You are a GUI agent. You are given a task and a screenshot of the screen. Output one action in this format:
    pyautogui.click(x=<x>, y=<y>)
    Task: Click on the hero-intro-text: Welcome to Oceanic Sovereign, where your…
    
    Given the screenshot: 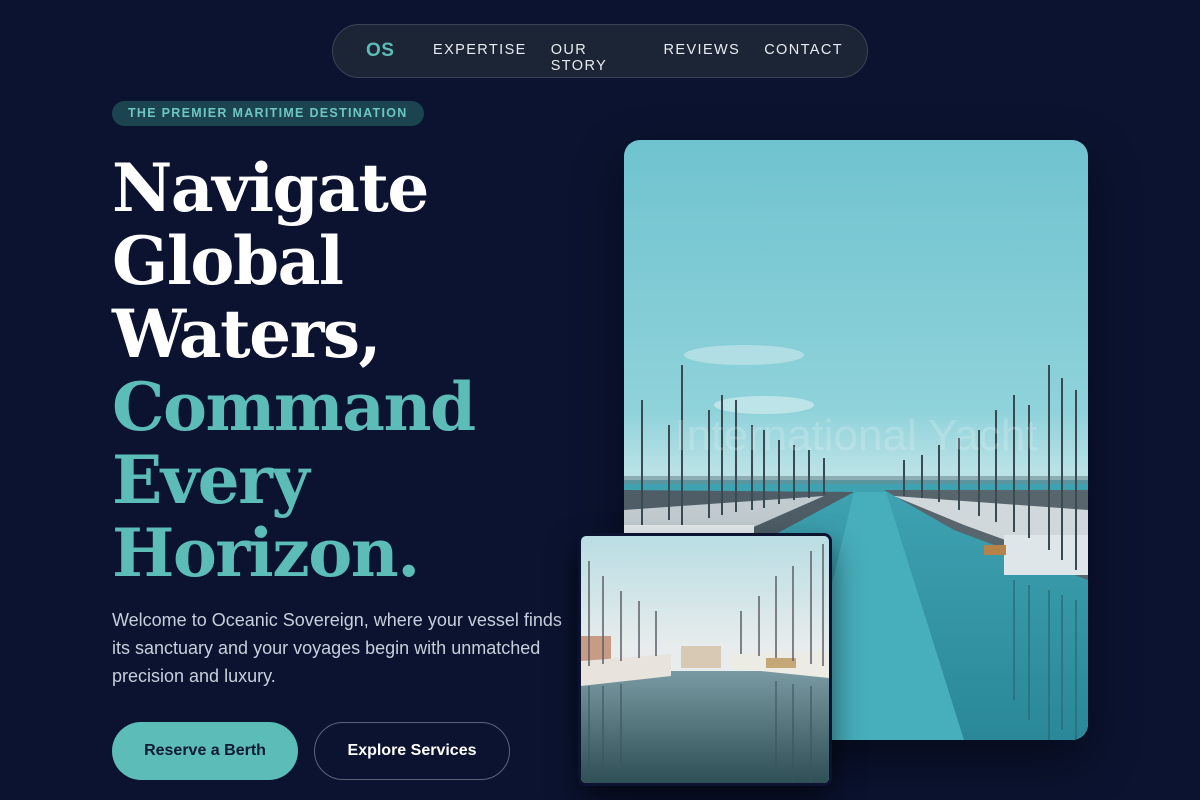 What is the action you would take?
    pyautogui.click(x=337, y=648)
    